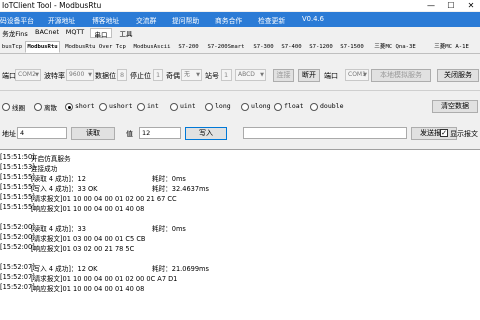 Image resolution: width=480 pixels, height=320 pixels. Describe the element at coordinates (104, 279) in the screenshot. I see `log-message: [请求报文]01 10 00 04 00 01 02 00 0C A7 D1` at that location.